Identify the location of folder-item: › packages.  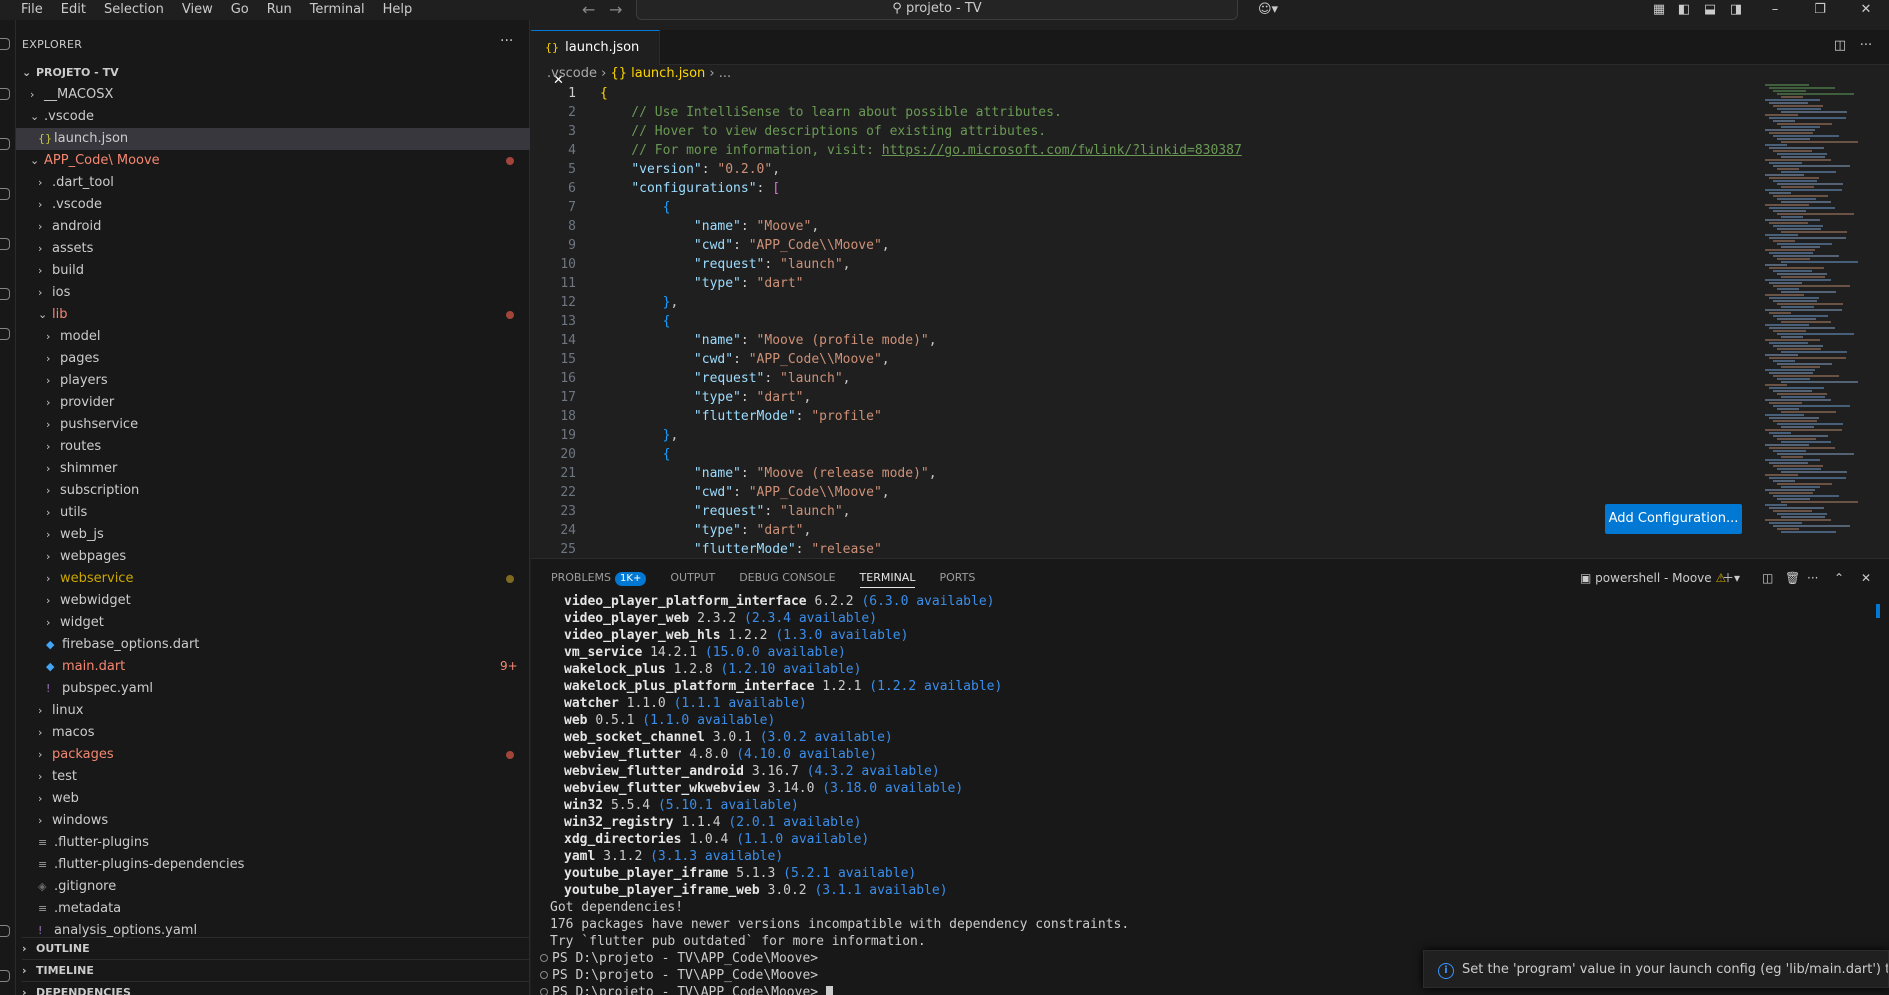
(273, 755).